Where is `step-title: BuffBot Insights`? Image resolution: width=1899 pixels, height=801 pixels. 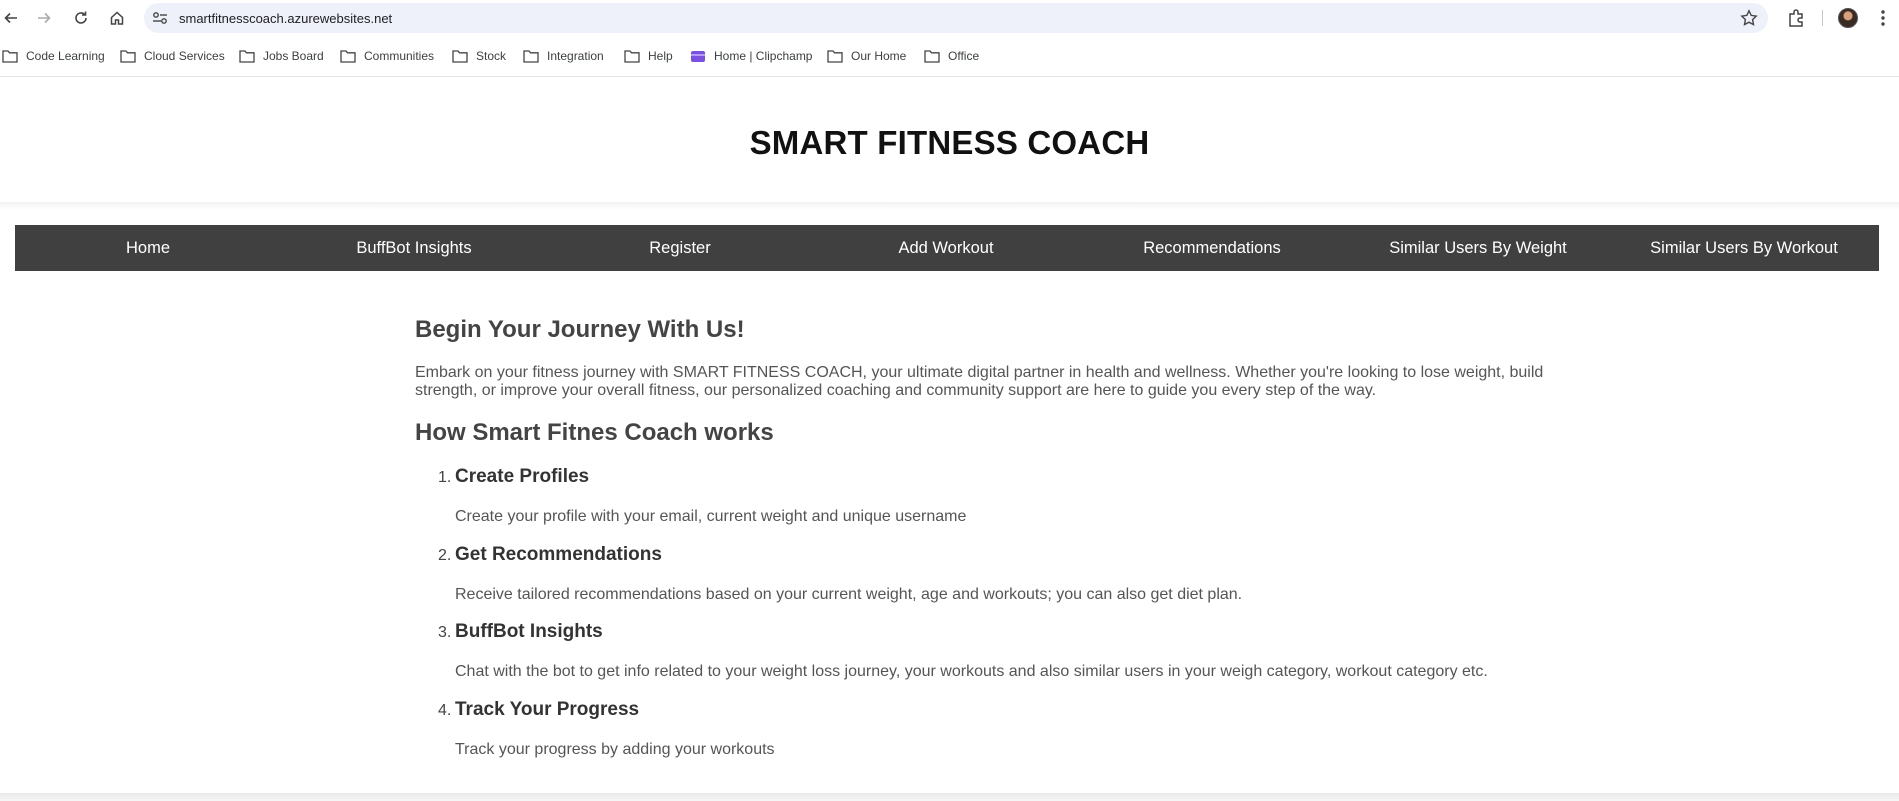
step-title: BuffBot Insights is located at coordinates (529, 631).